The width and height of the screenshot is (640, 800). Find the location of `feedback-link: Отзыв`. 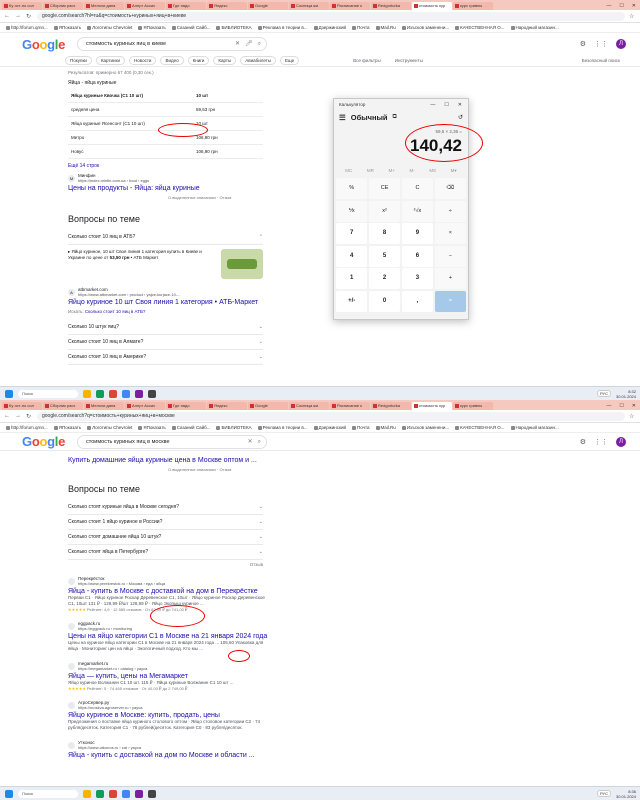

feedback-link: Отзыв is located at coordinates (165, 564).